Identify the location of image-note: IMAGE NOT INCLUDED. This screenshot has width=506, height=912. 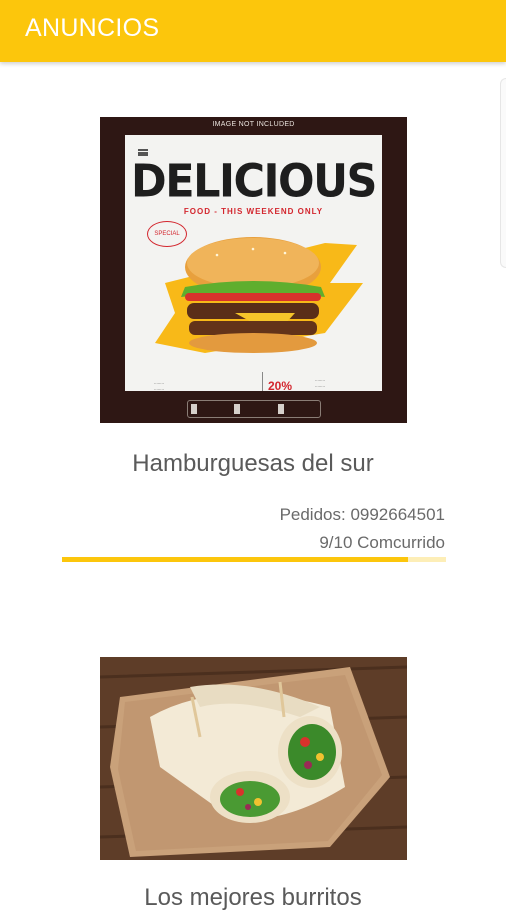
(253, 124).